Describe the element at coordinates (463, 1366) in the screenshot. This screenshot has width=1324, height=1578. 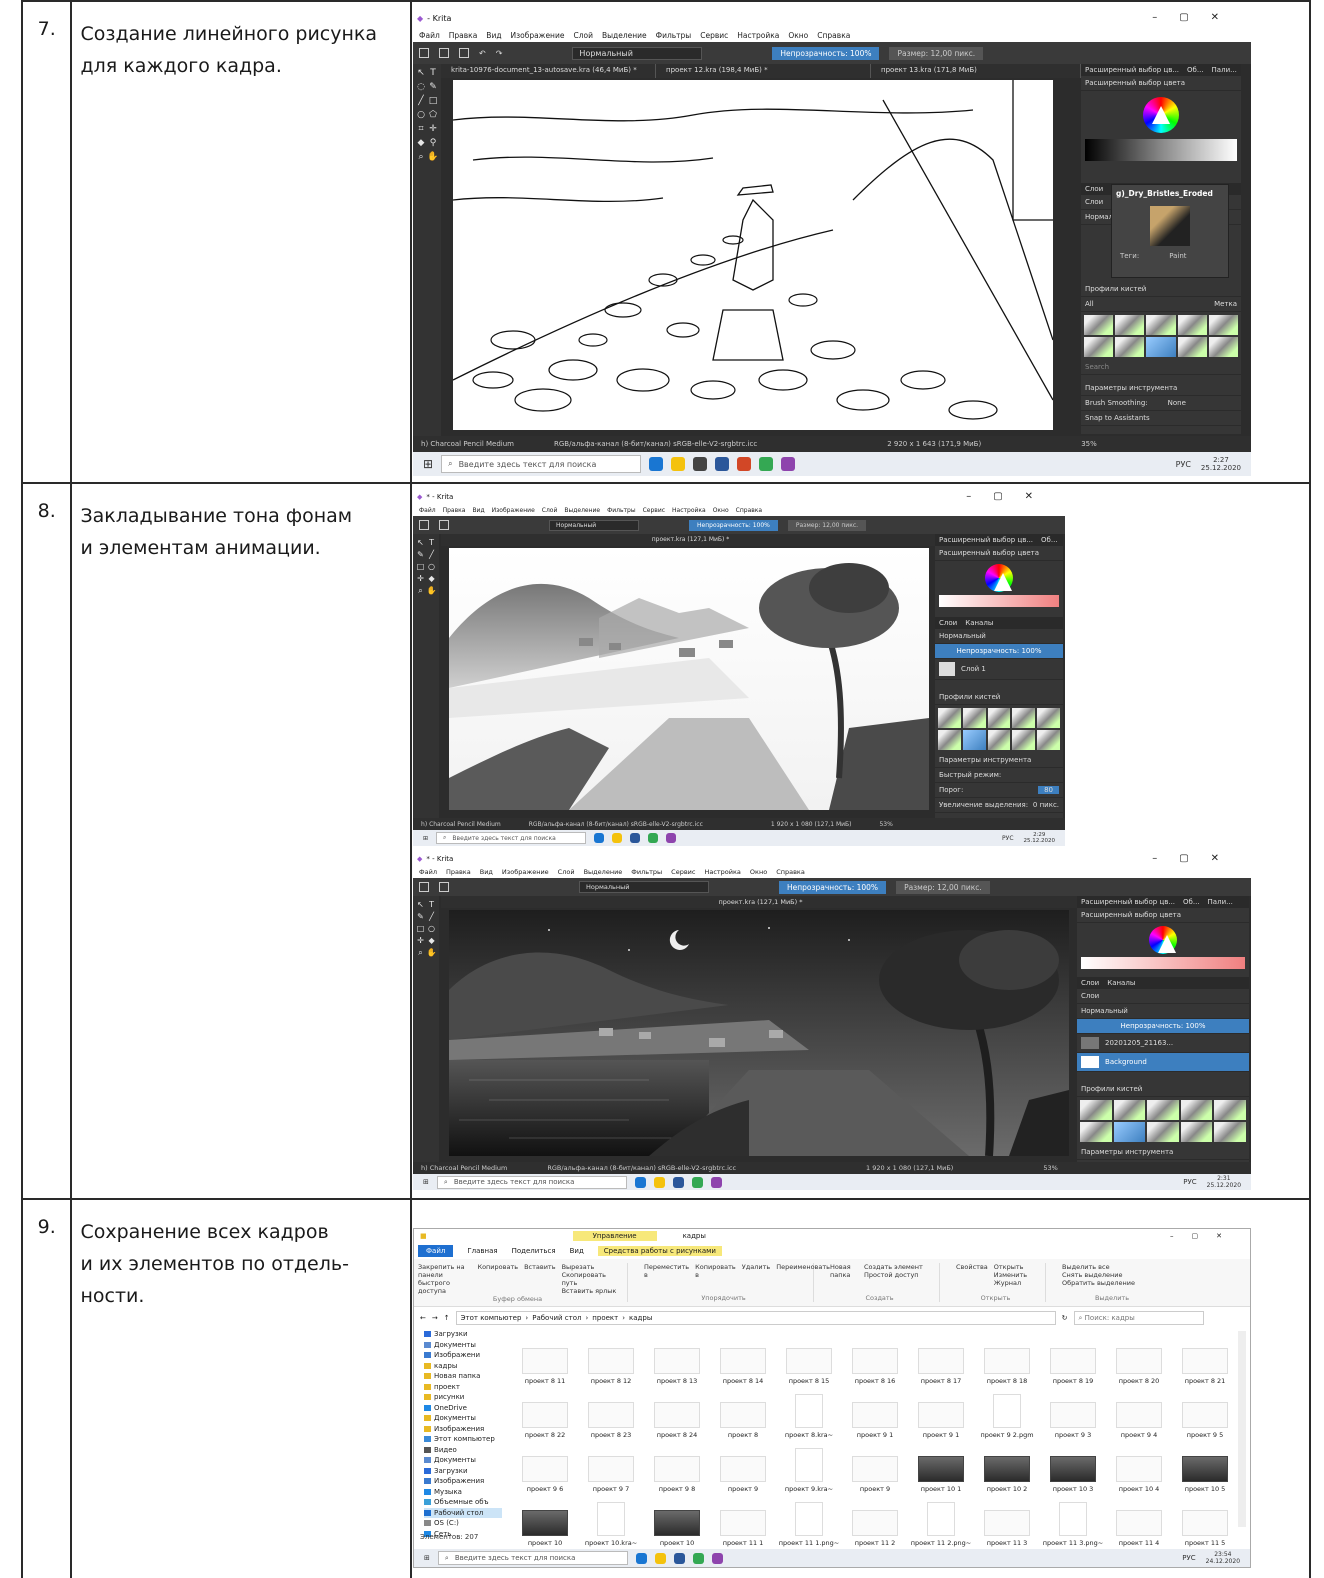
I see `nav-item: кадры` at that location.